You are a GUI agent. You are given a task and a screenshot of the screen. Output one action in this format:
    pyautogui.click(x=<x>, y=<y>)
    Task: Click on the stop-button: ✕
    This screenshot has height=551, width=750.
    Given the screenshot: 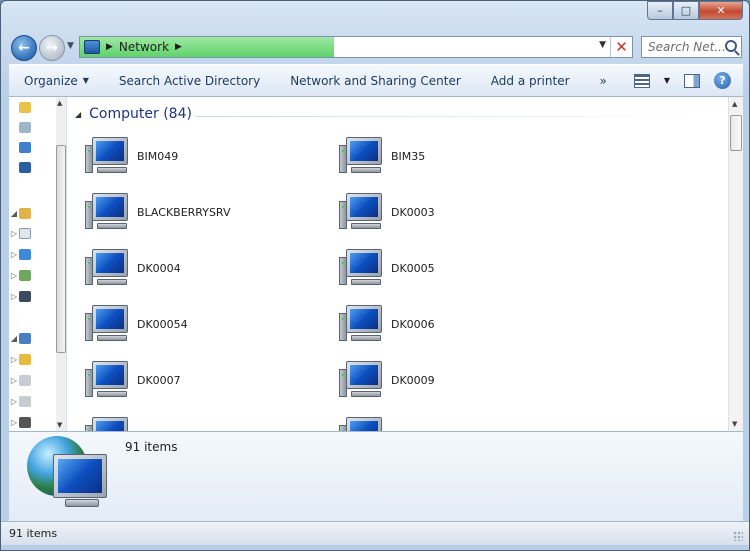 What is the action you would take?
    pyautogui.click(x=621, y=47)
    